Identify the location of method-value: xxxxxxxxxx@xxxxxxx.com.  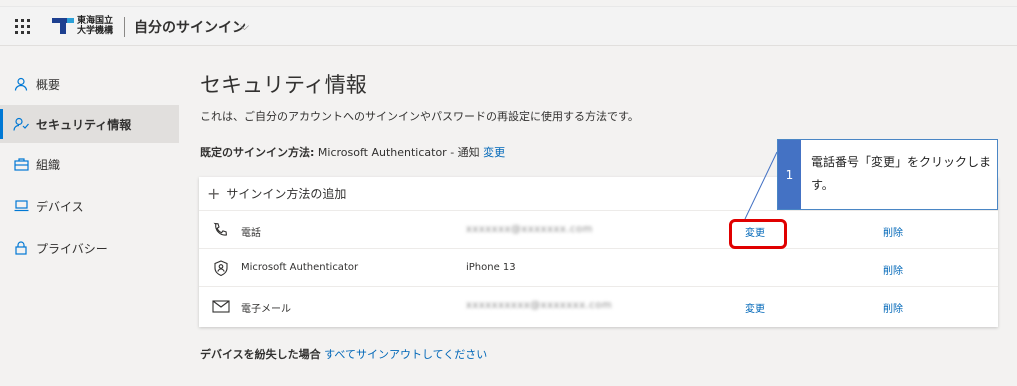
(539, 305).